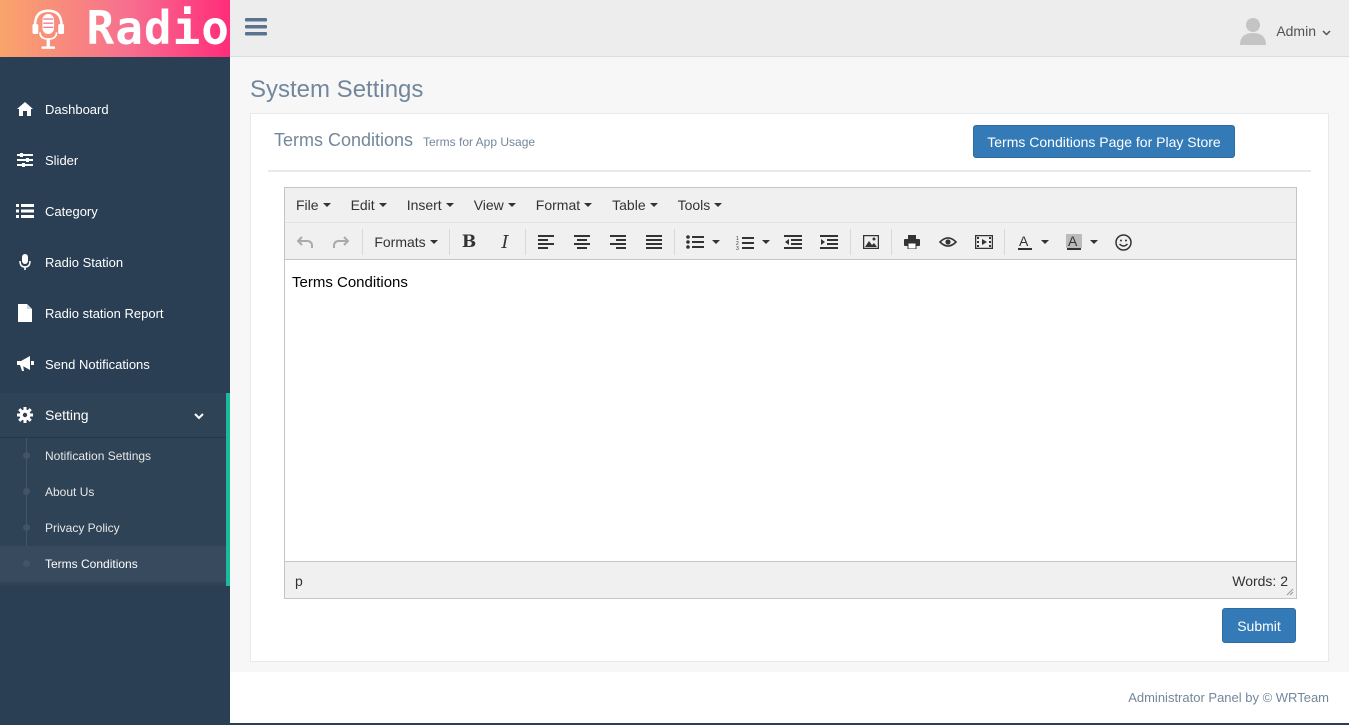 The width and height of the screenshot is (1349, 725). What do you see at coordinates (299, 581) in the screenshot?
I see `element-path: p` at bounding box center [299, 581].